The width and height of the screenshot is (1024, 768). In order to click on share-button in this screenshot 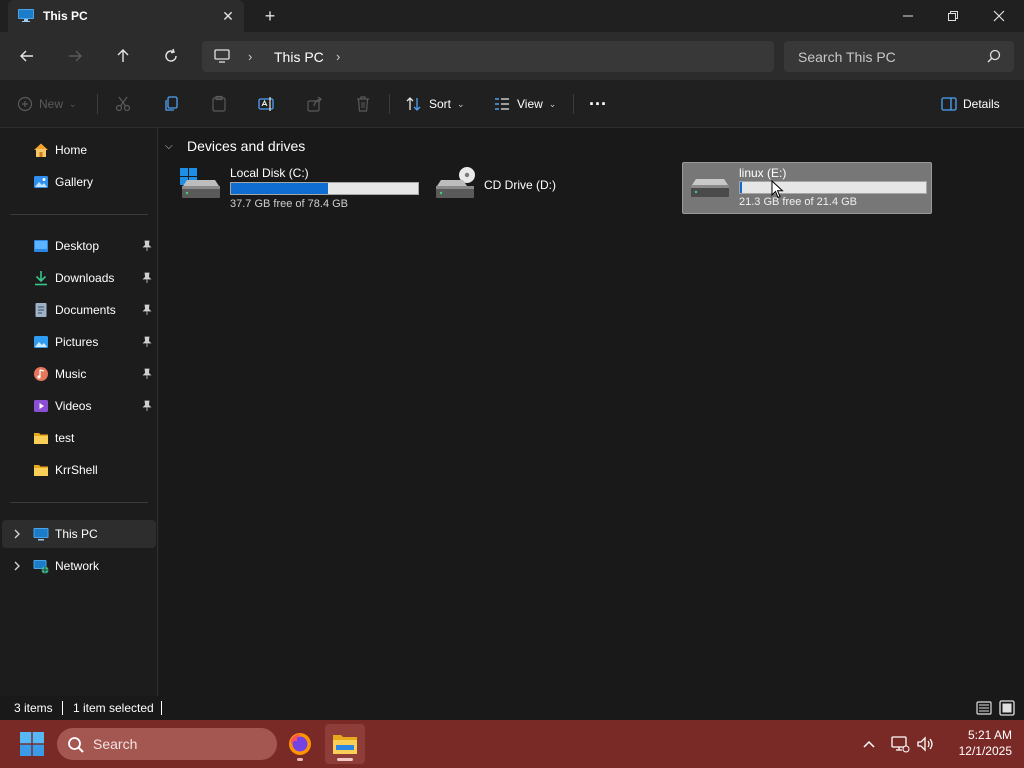, I will do `click(315, 104)`.